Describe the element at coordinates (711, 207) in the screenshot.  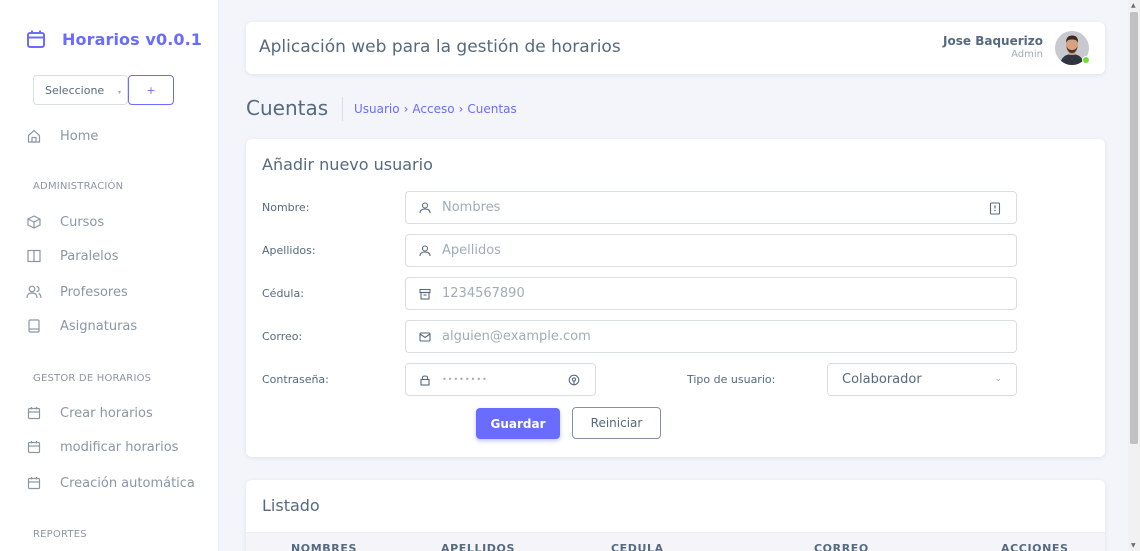
I see `nombre-field: Nombres` at that location.